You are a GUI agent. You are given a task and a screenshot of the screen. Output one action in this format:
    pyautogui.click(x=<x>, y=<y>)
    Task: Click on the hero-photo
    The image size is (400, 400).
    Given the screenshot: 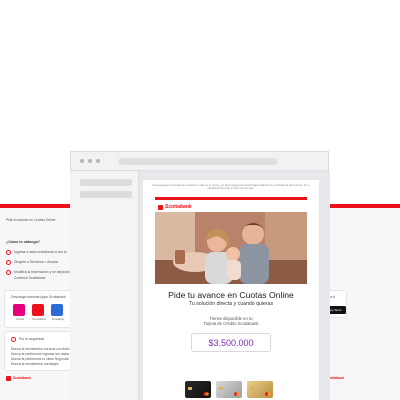 What is the action you would take?
    pyautogui.click(x=231, y=248)
    